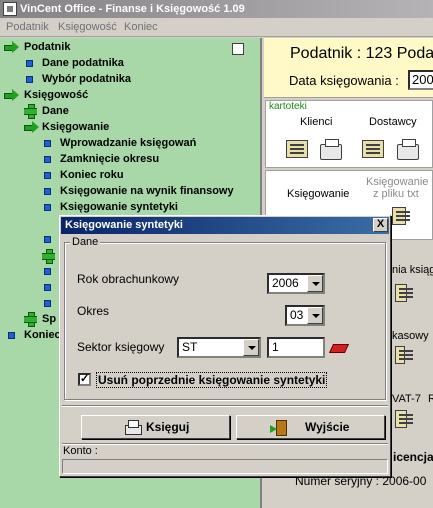  I want to click on vat-icon, so click(404, 419).